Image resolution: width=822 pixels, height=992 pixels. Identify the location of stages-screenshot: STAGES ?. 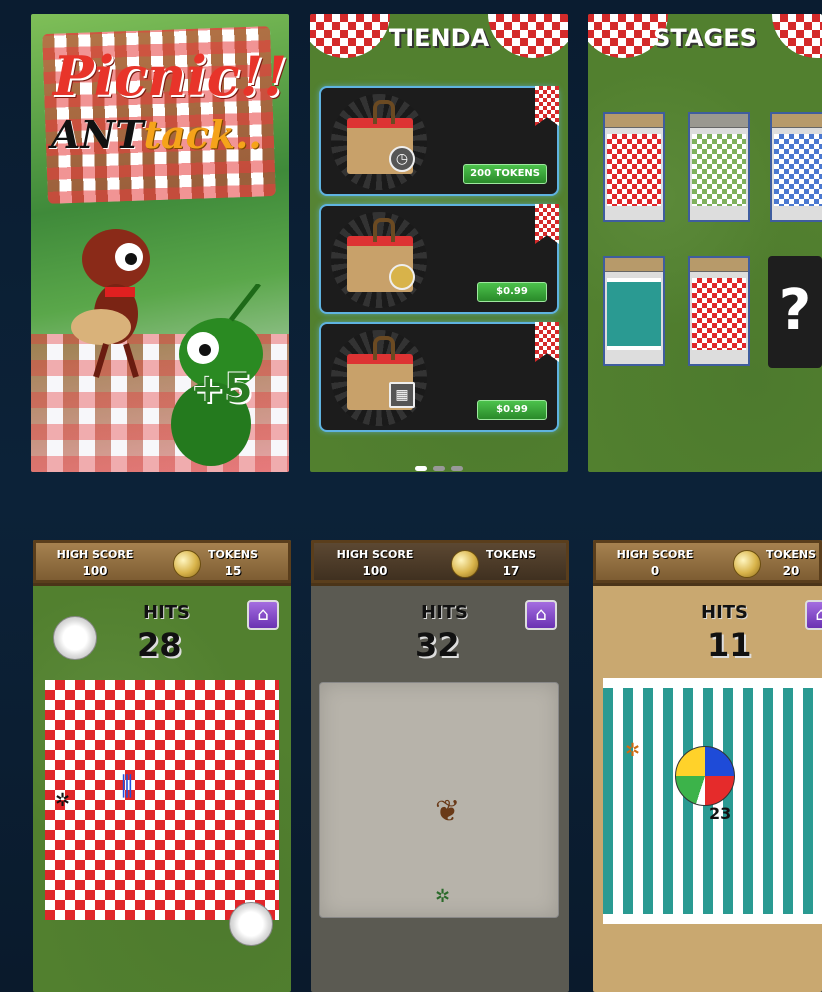
(705, 243).